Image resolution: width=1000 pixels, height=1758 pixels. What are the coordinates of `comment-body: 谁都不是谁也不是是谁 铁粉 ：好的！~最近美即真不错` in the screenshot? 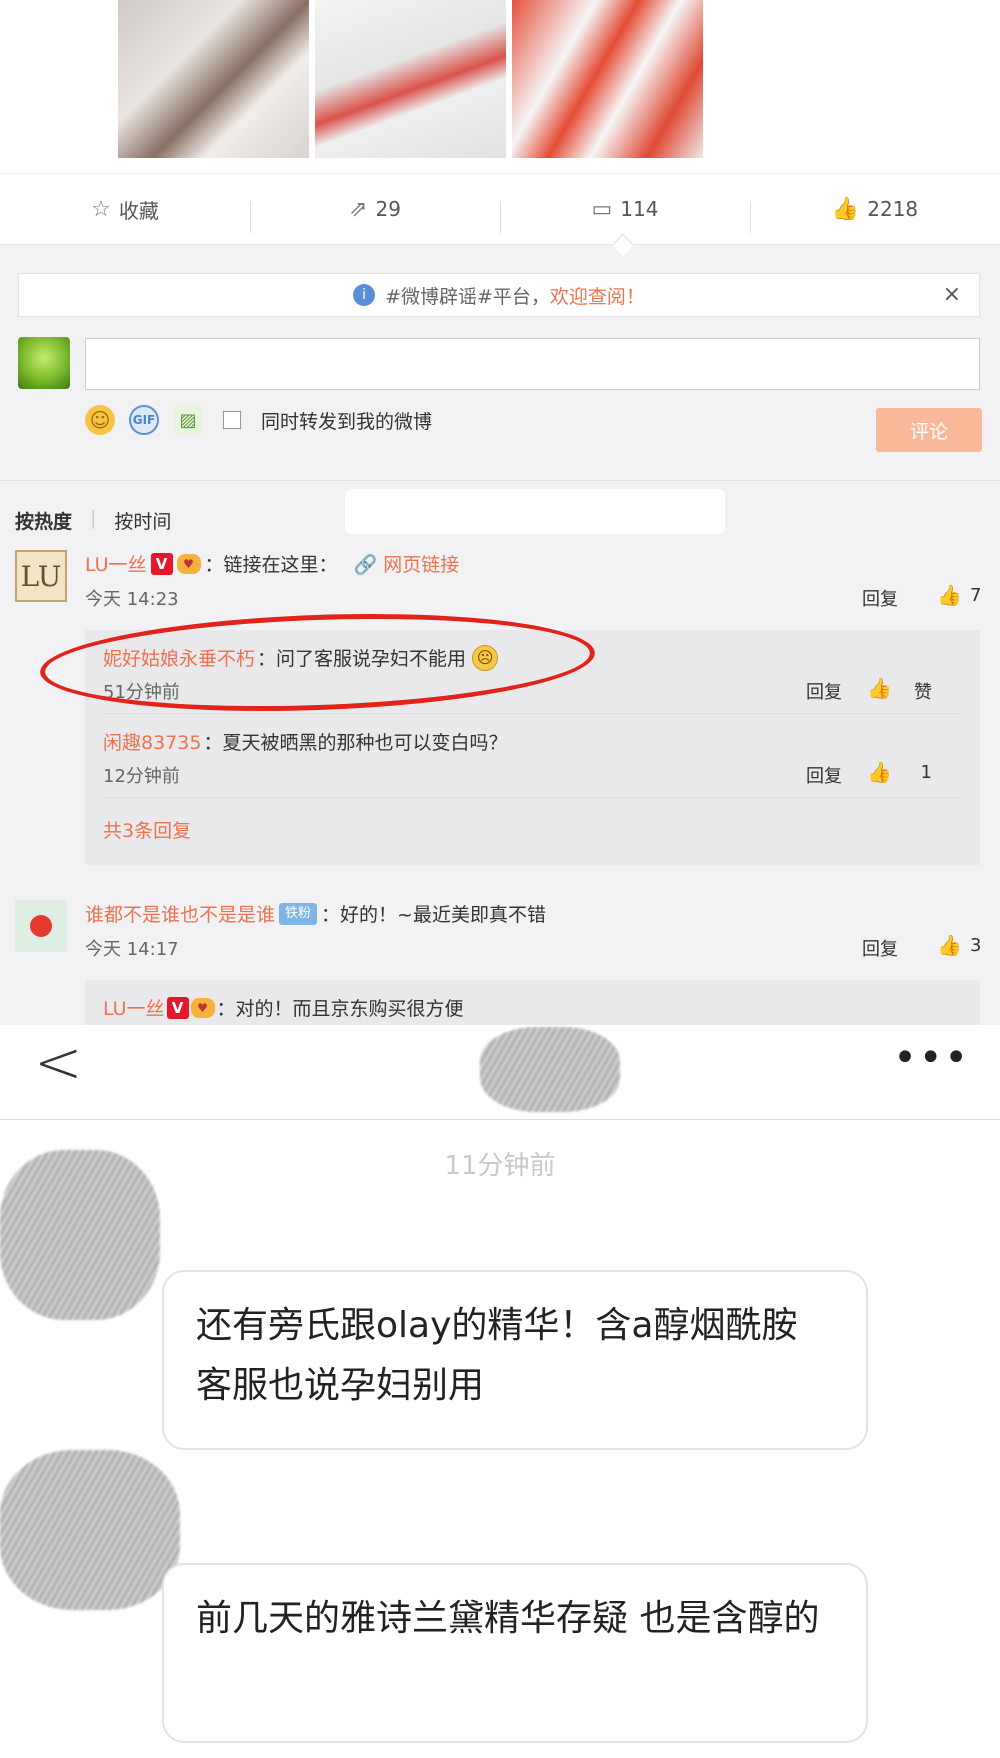 It's located at (315, 913).